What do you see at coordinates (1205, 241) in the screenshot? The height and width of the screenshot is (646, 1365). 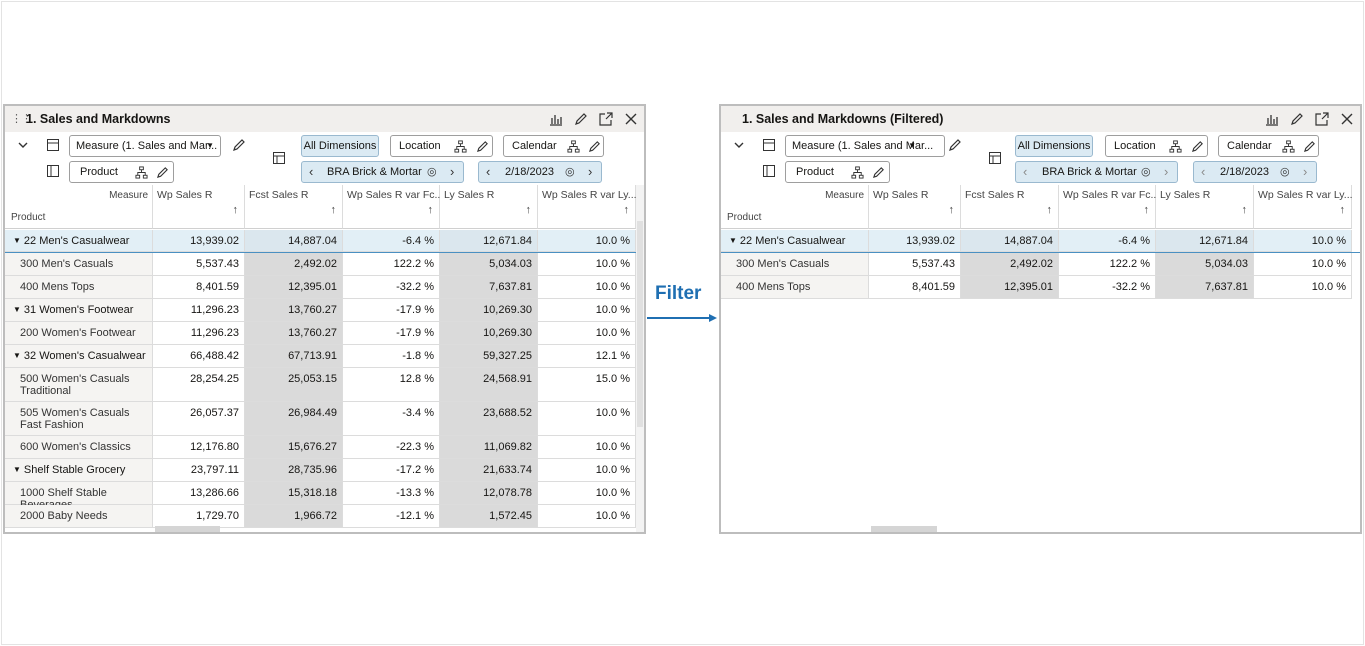 I see `table-cell: 12,671.84` at bounding box center [1205, 241].